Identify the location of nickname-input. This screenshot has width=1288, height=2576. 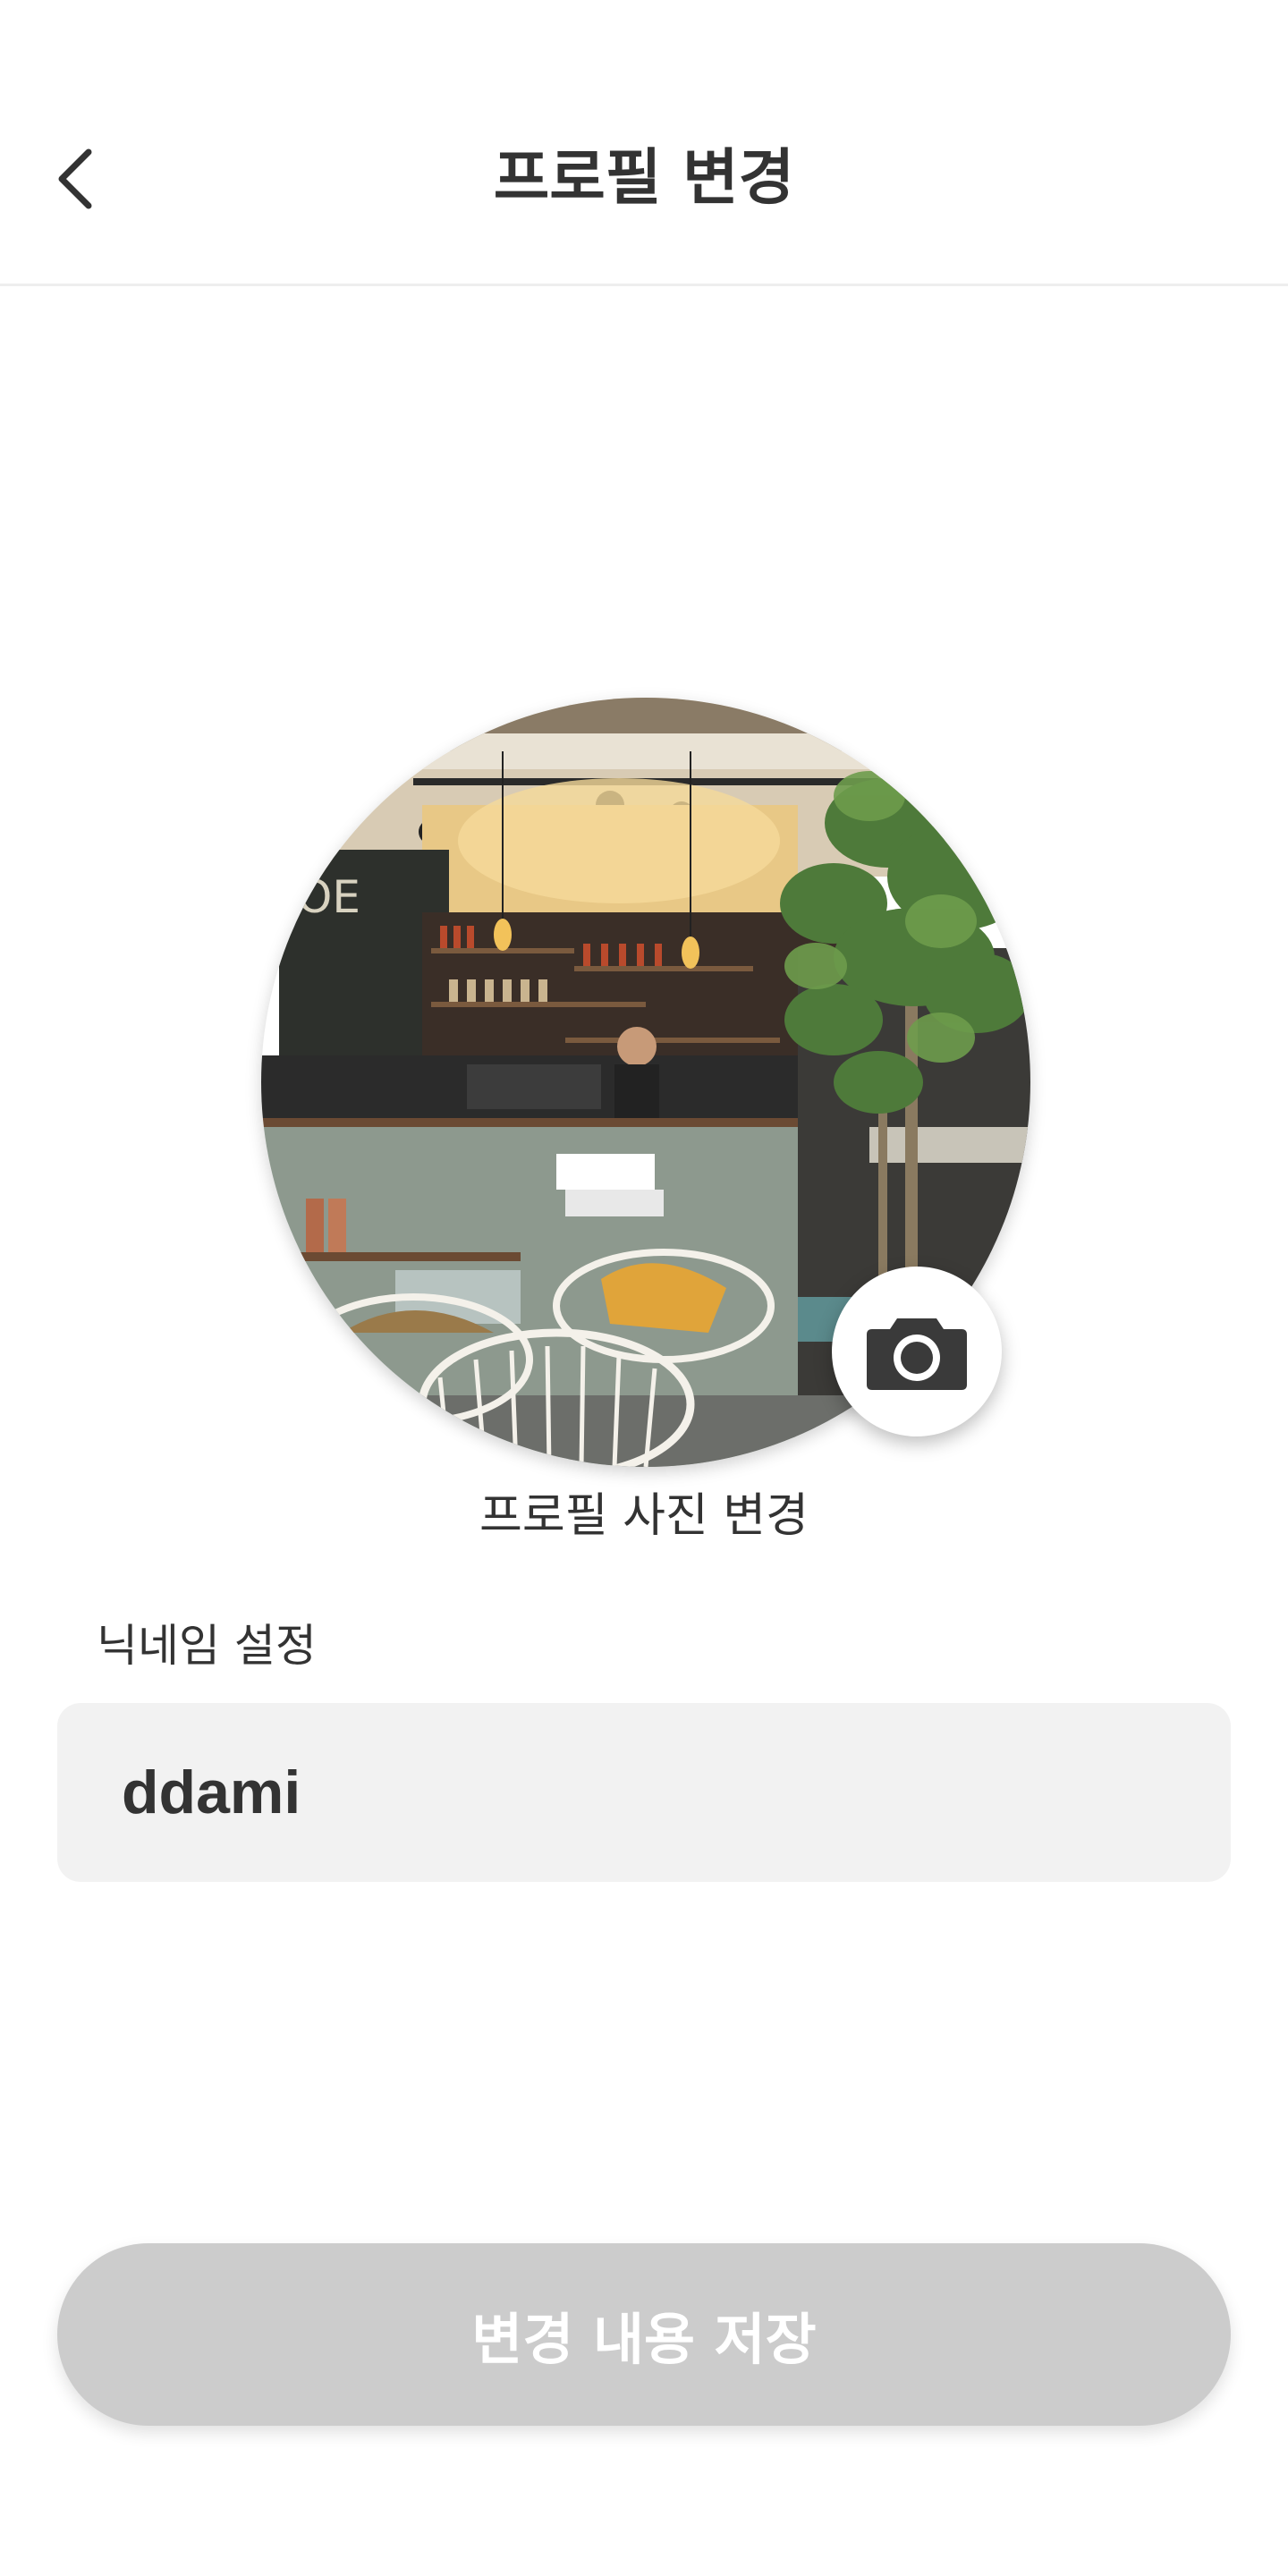
(644, 1792).